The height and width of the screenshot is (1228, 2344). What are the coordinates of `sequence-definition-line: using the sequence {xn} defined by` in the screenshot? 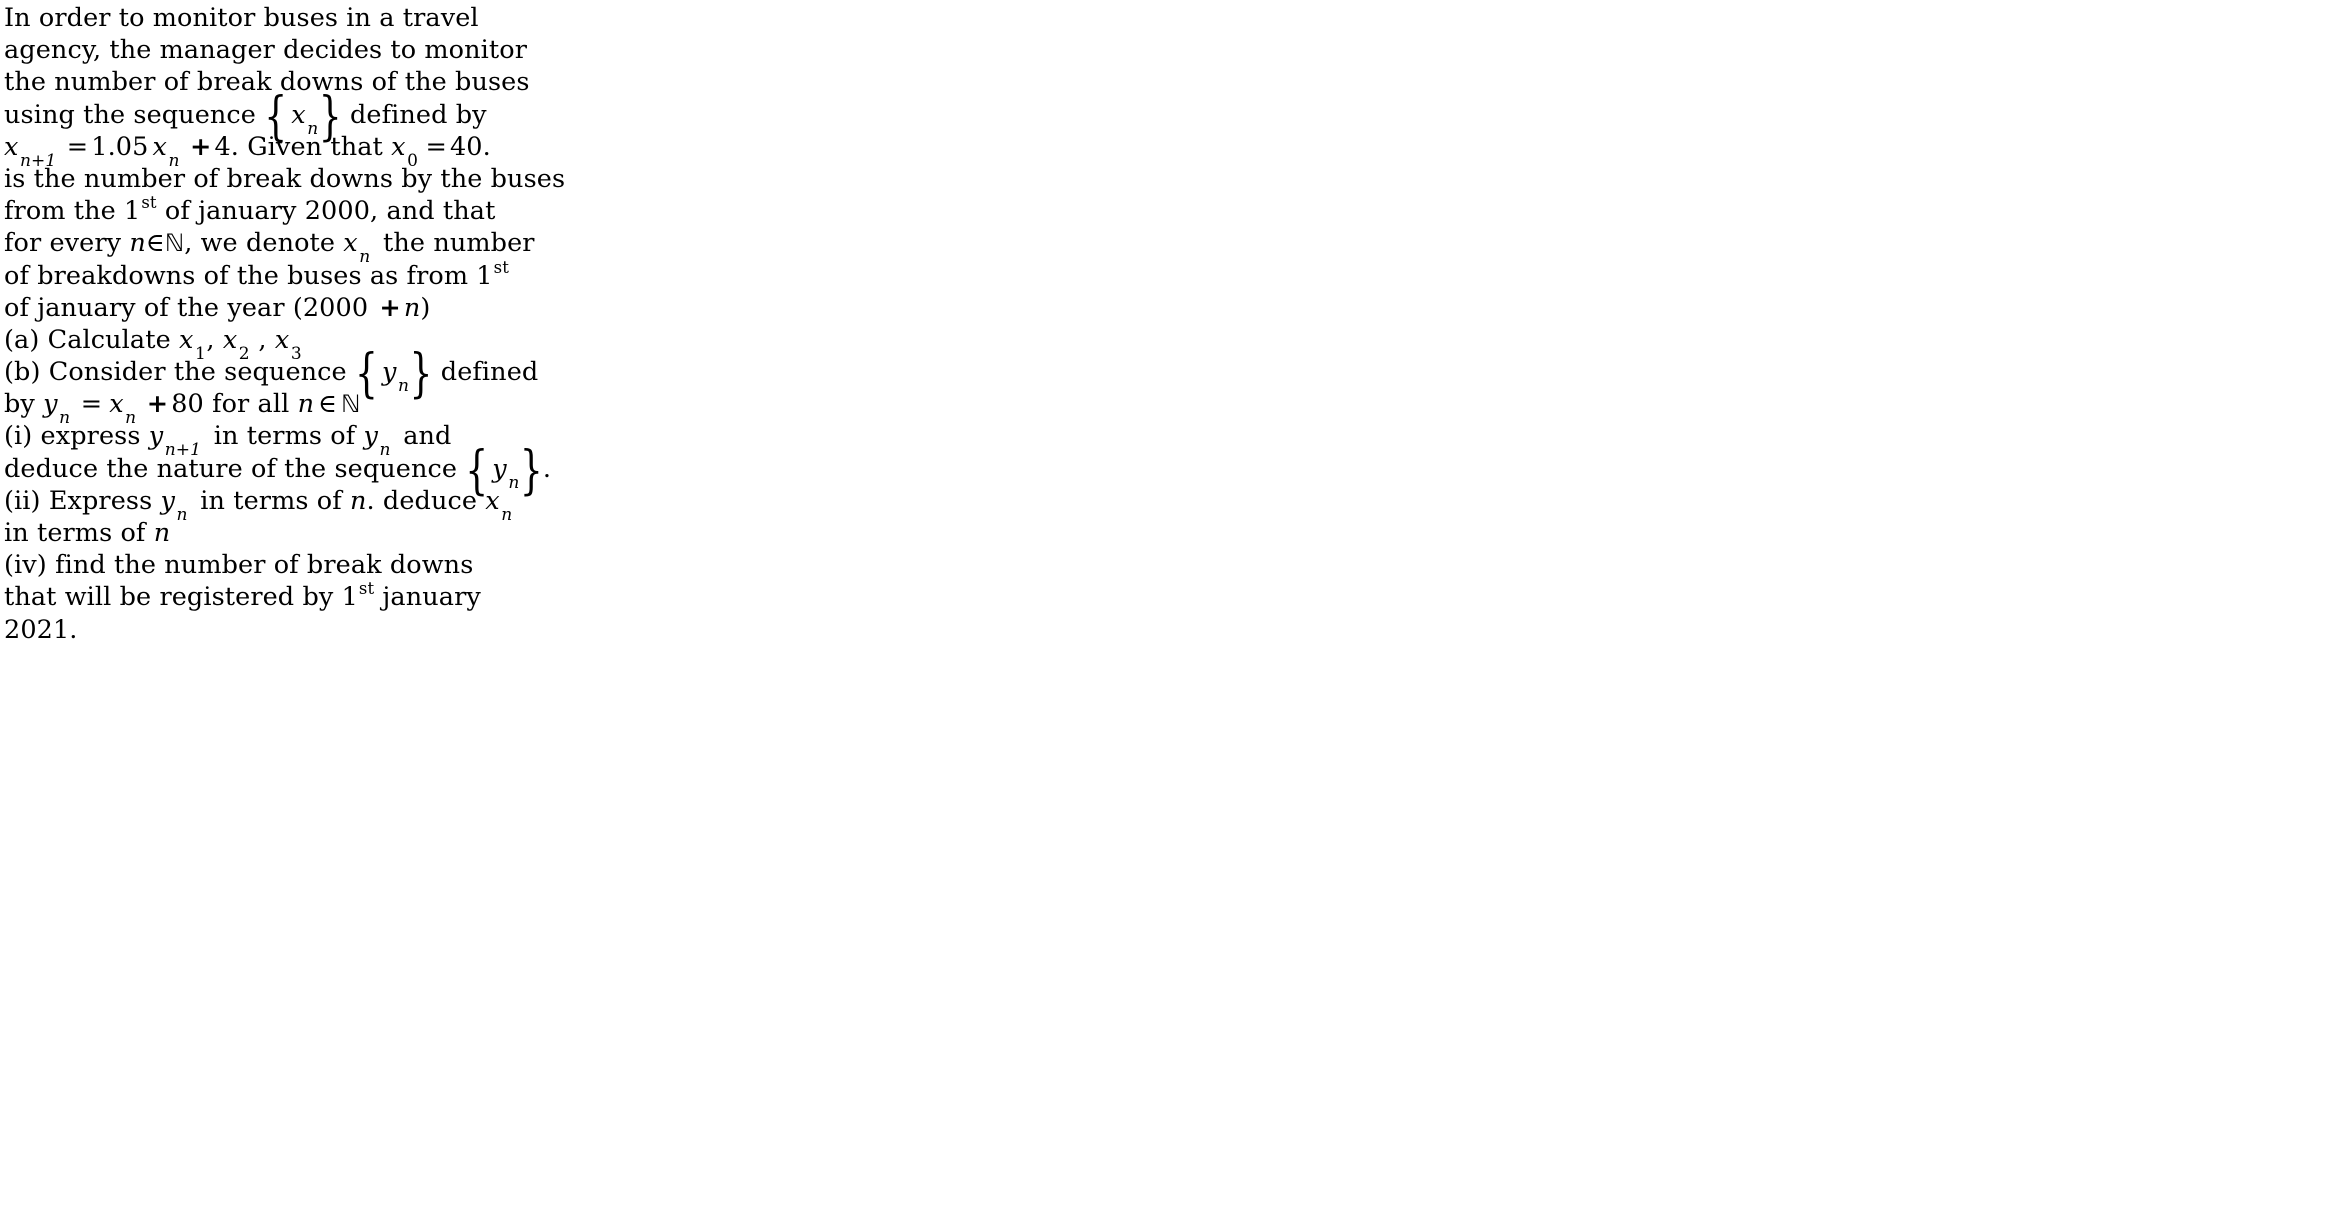 It's located at (245, 117).